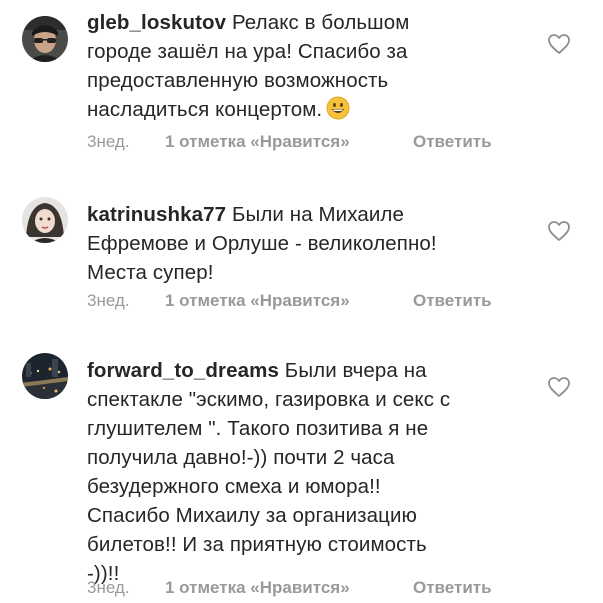 Image resolution: width=603 pixels, height=603 pixels. I want to click on comment-line: глушителем ". Такого позитива я не, so click(258, 428).